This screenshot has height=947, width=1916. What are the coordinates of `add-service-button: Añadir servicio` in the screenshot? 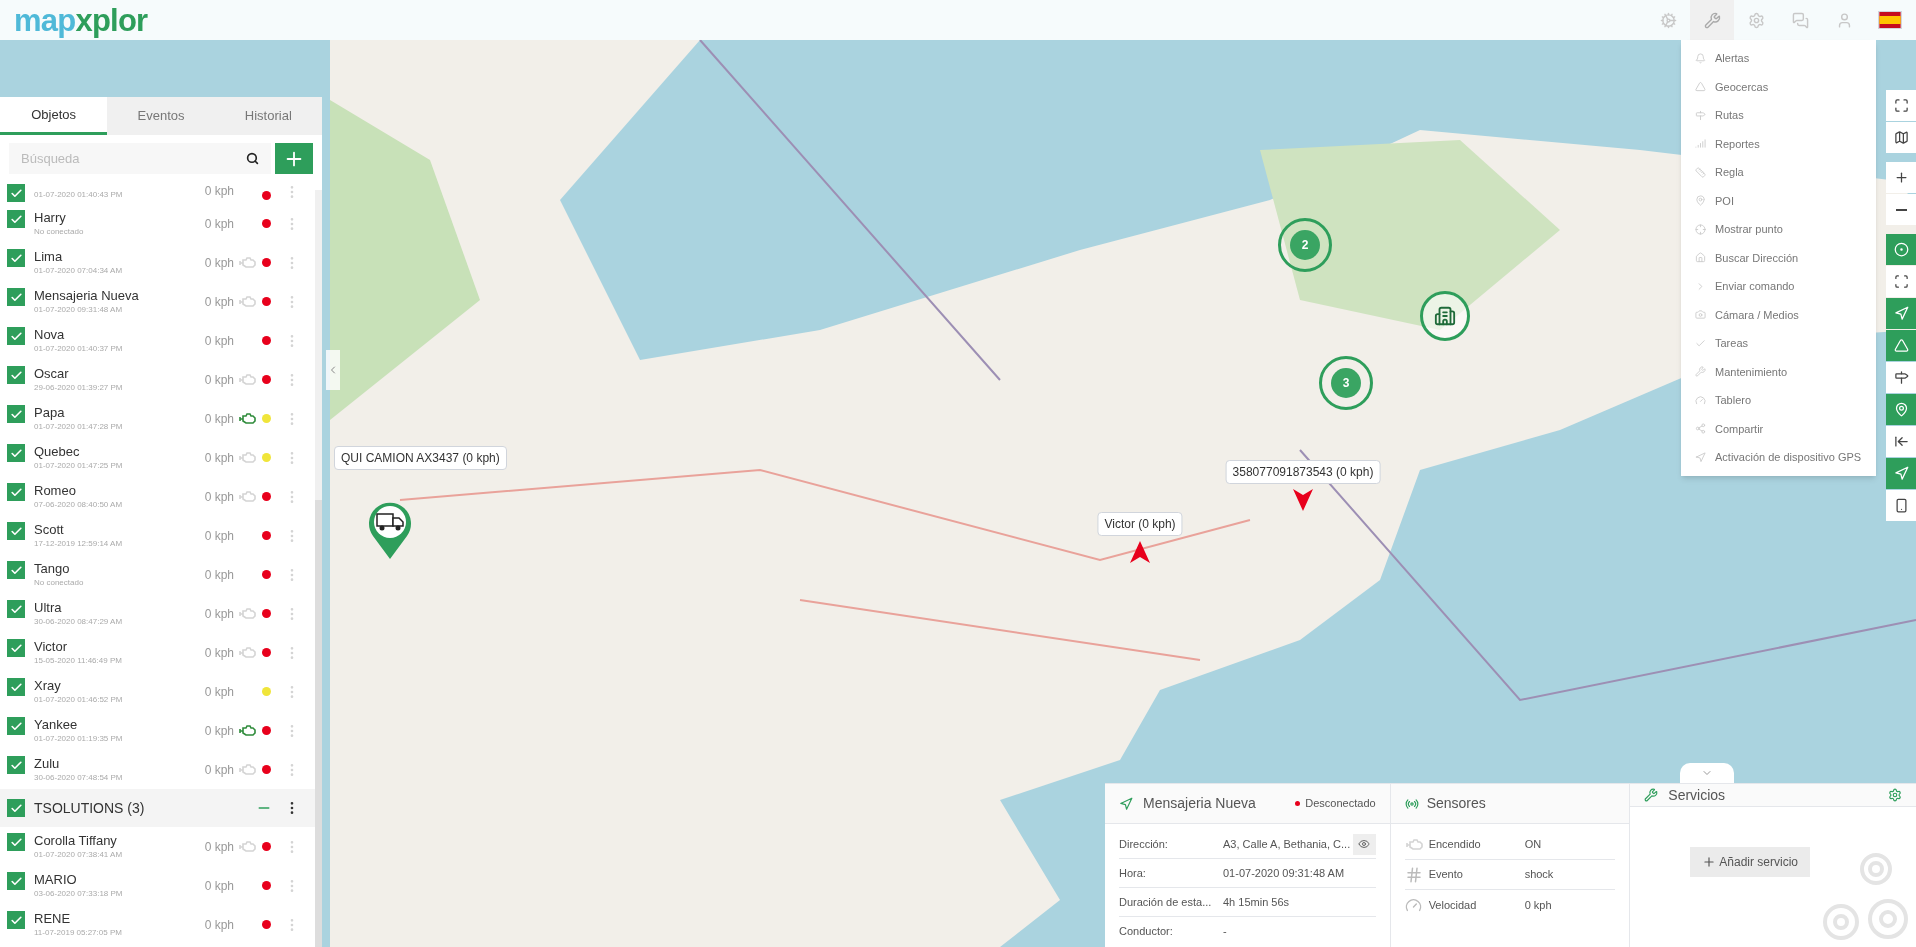 It's located at (1750, 862).